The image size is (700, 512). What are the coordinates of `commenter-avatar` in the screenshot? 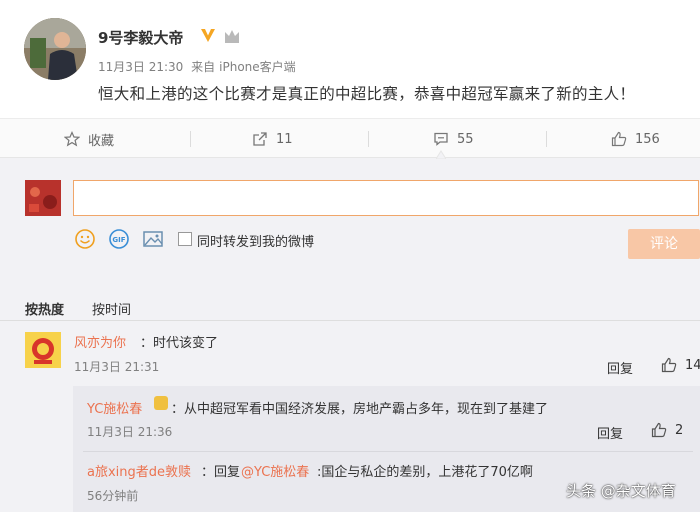 It's located at (43, 350).